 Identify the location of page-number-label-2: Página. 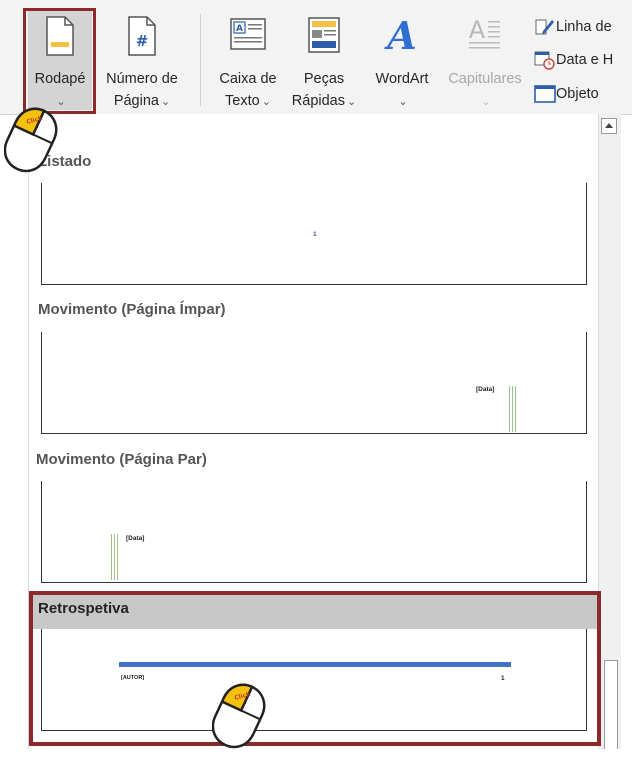
(136, 101).